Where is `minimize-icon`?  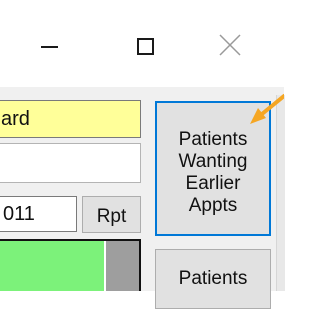
minimize-icon is located at coordinates (49, 47).